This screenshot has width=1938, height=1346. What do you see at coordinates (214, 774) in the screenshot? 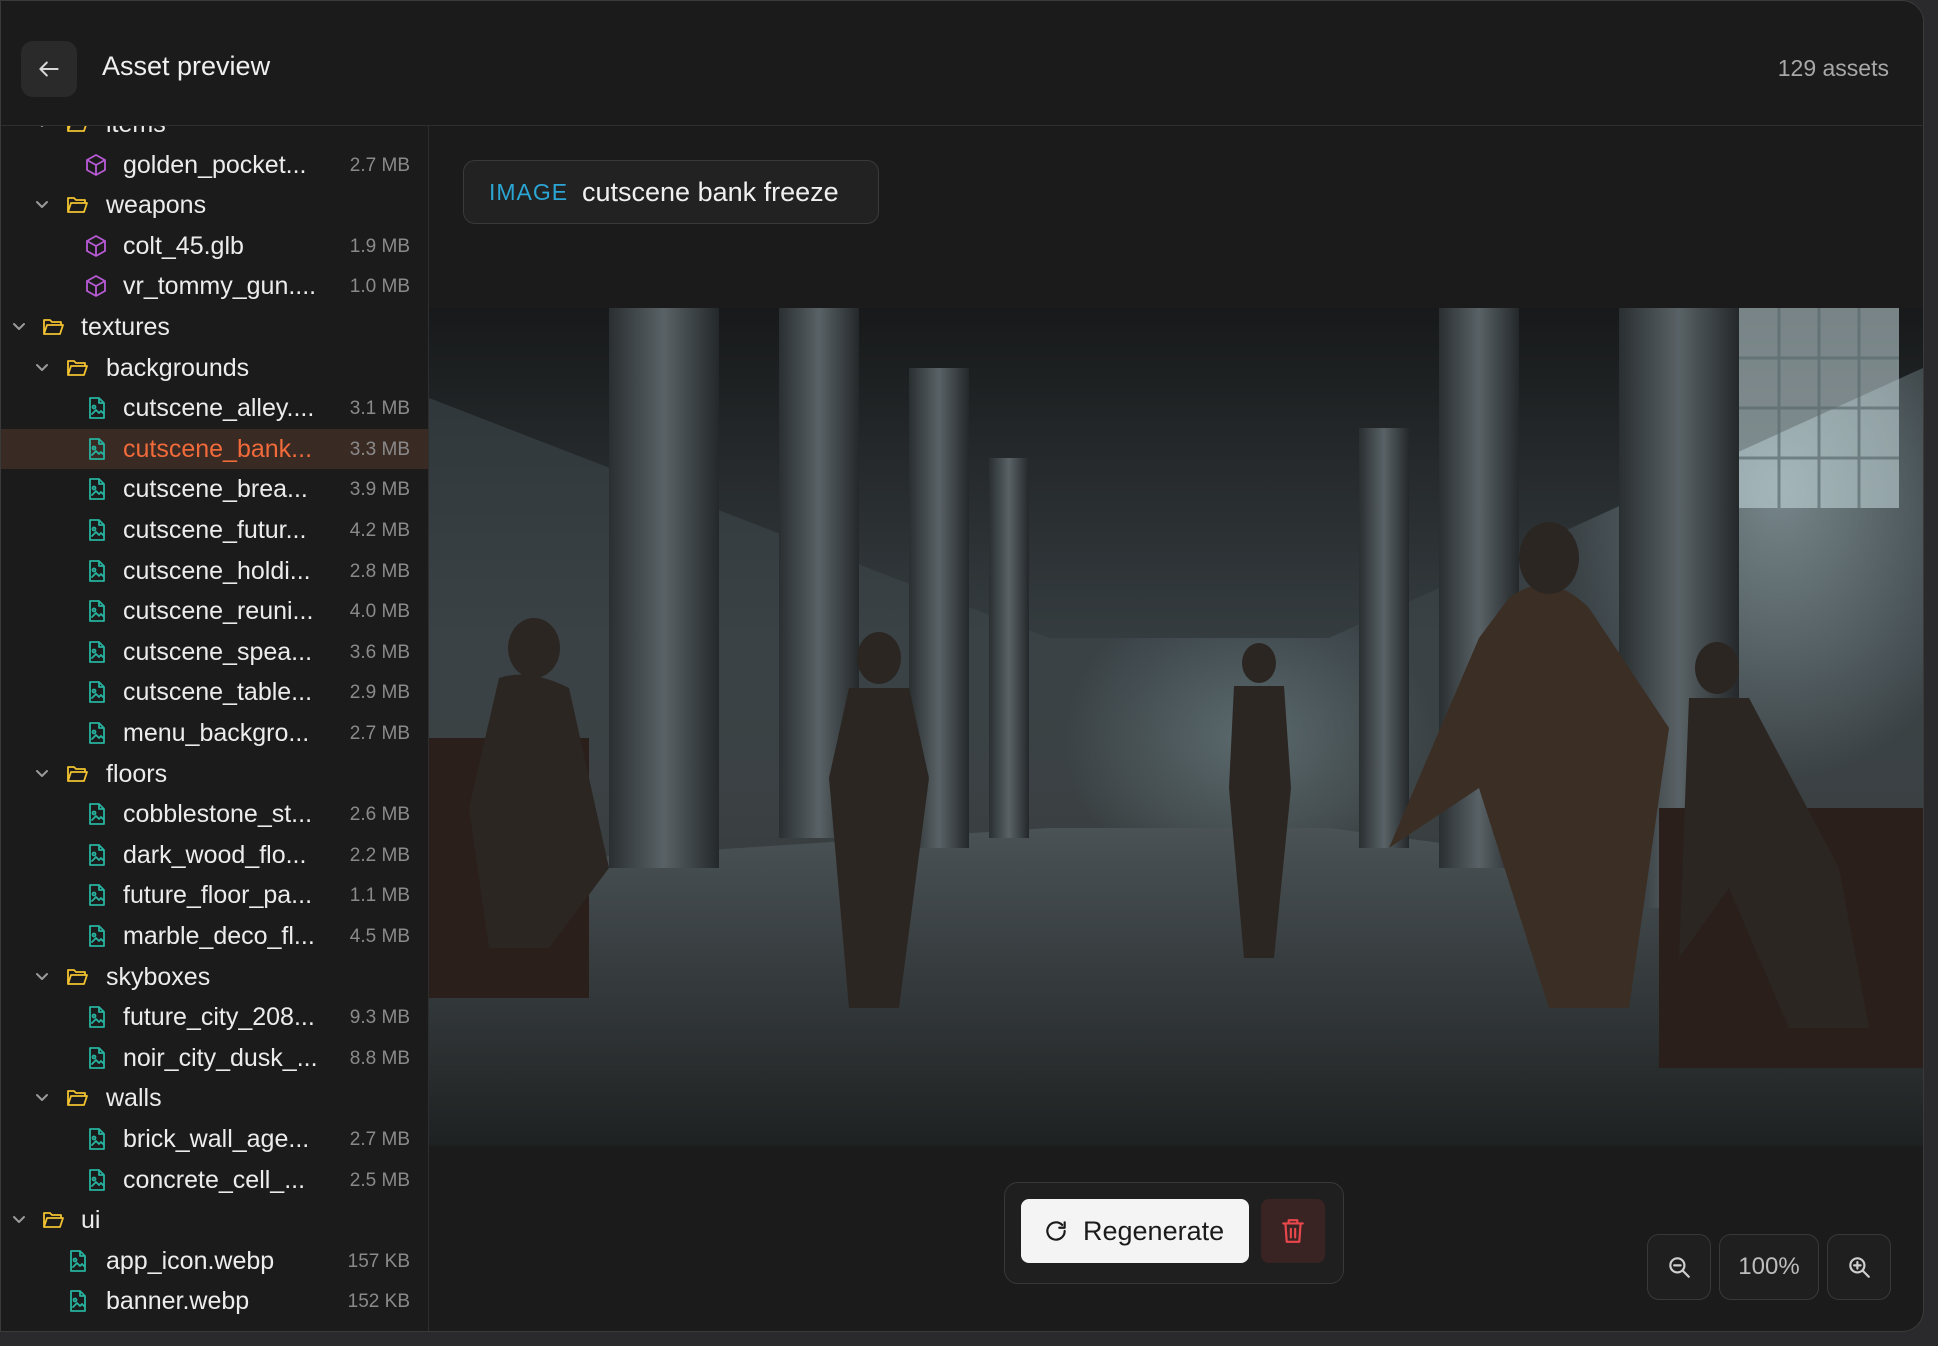
I see `folder-item: floors` at bounding box center [214, 774].